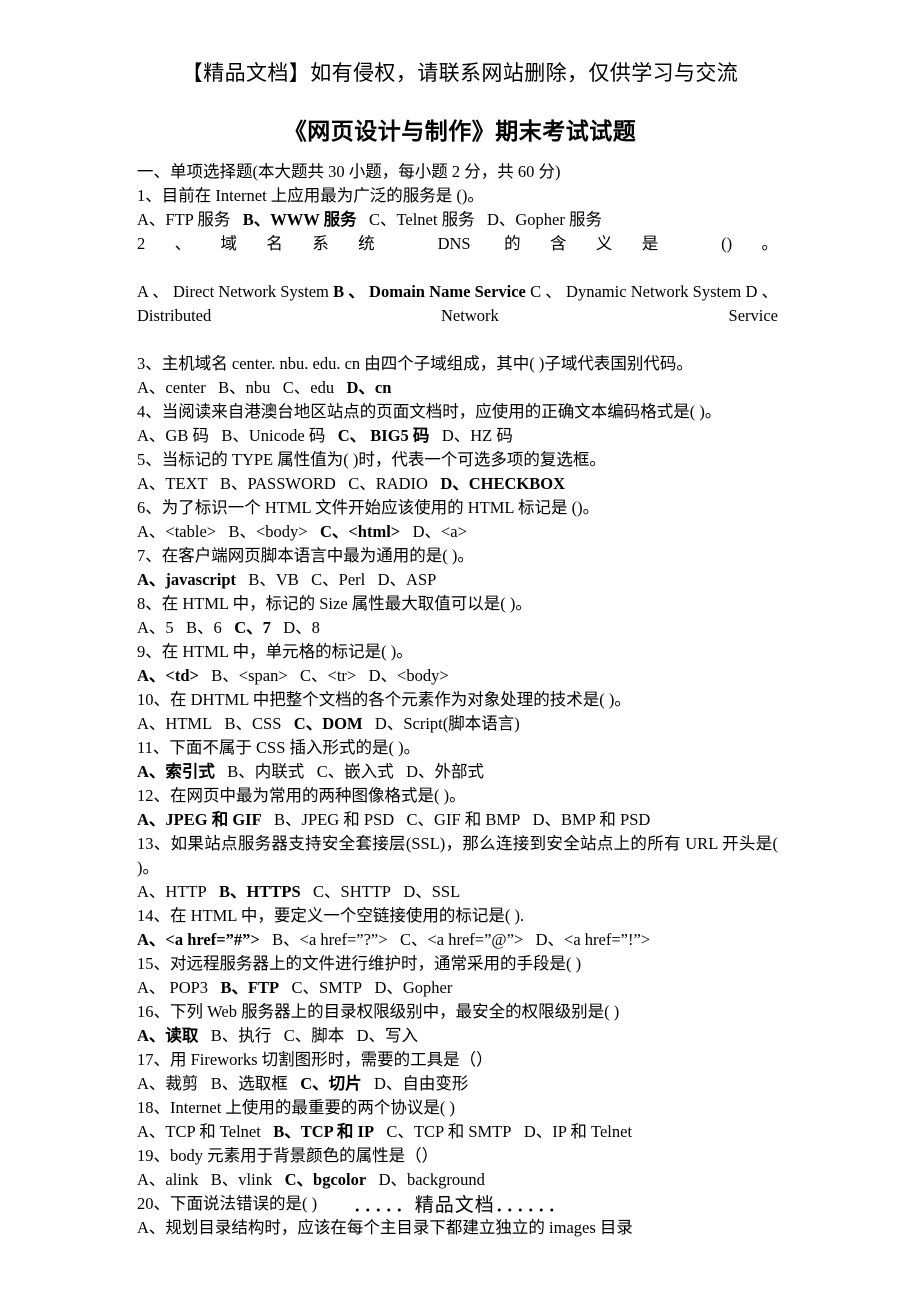 The image size is (920, 1302). Describe the element at coordinates (176, 771) in the screenshot. I see `option-choice: A、索引式` at that location.